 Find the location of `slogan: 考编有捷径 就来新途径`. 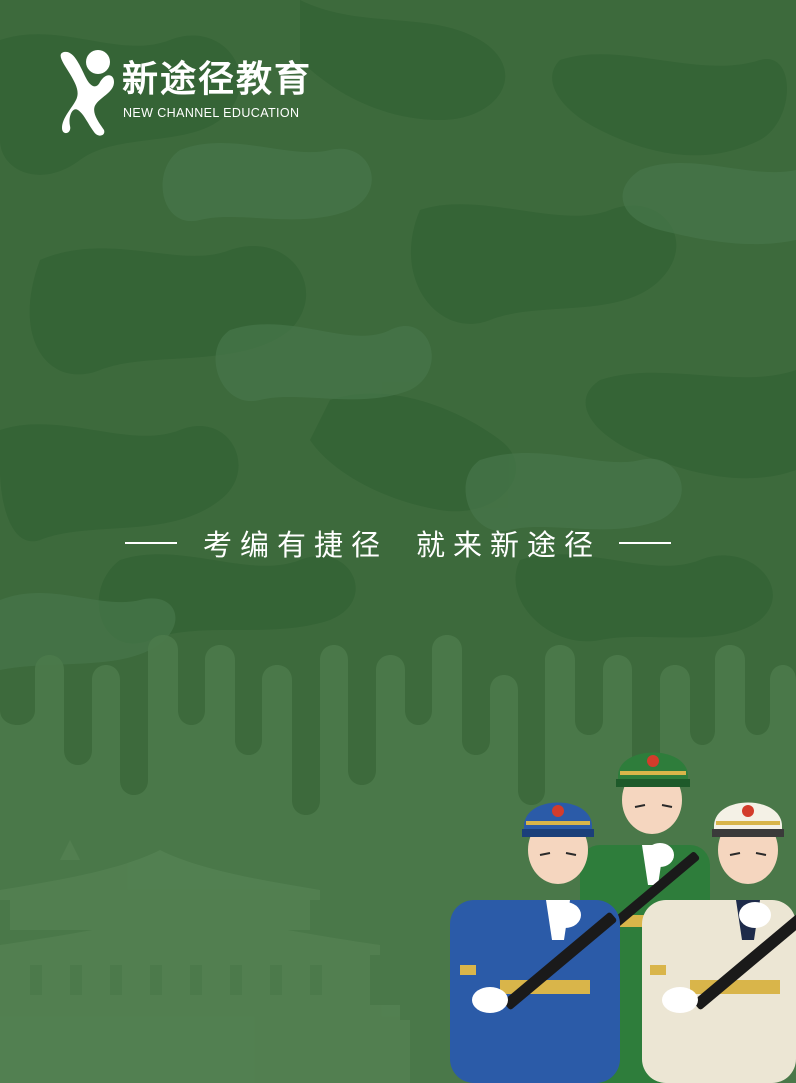

slogan: 考编有捷径 就来新途径 is located at coordinates (398, 543).